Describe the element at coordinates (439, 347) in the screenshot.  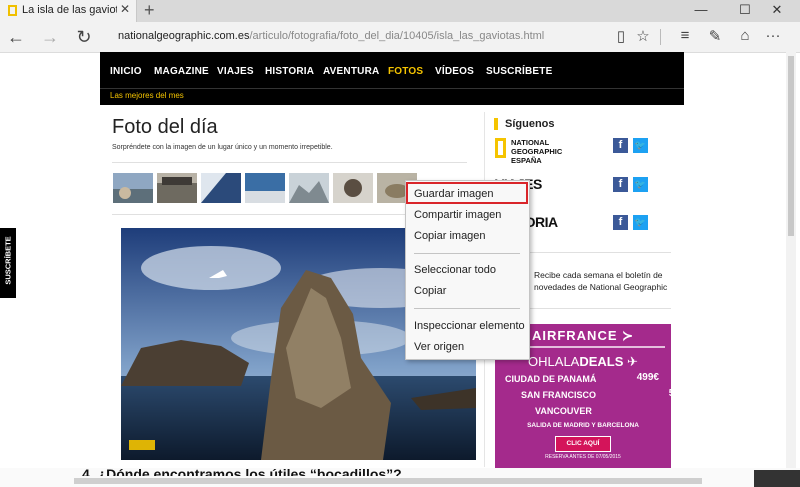
I see `menu-item-view-source: Ver origen` at that location.